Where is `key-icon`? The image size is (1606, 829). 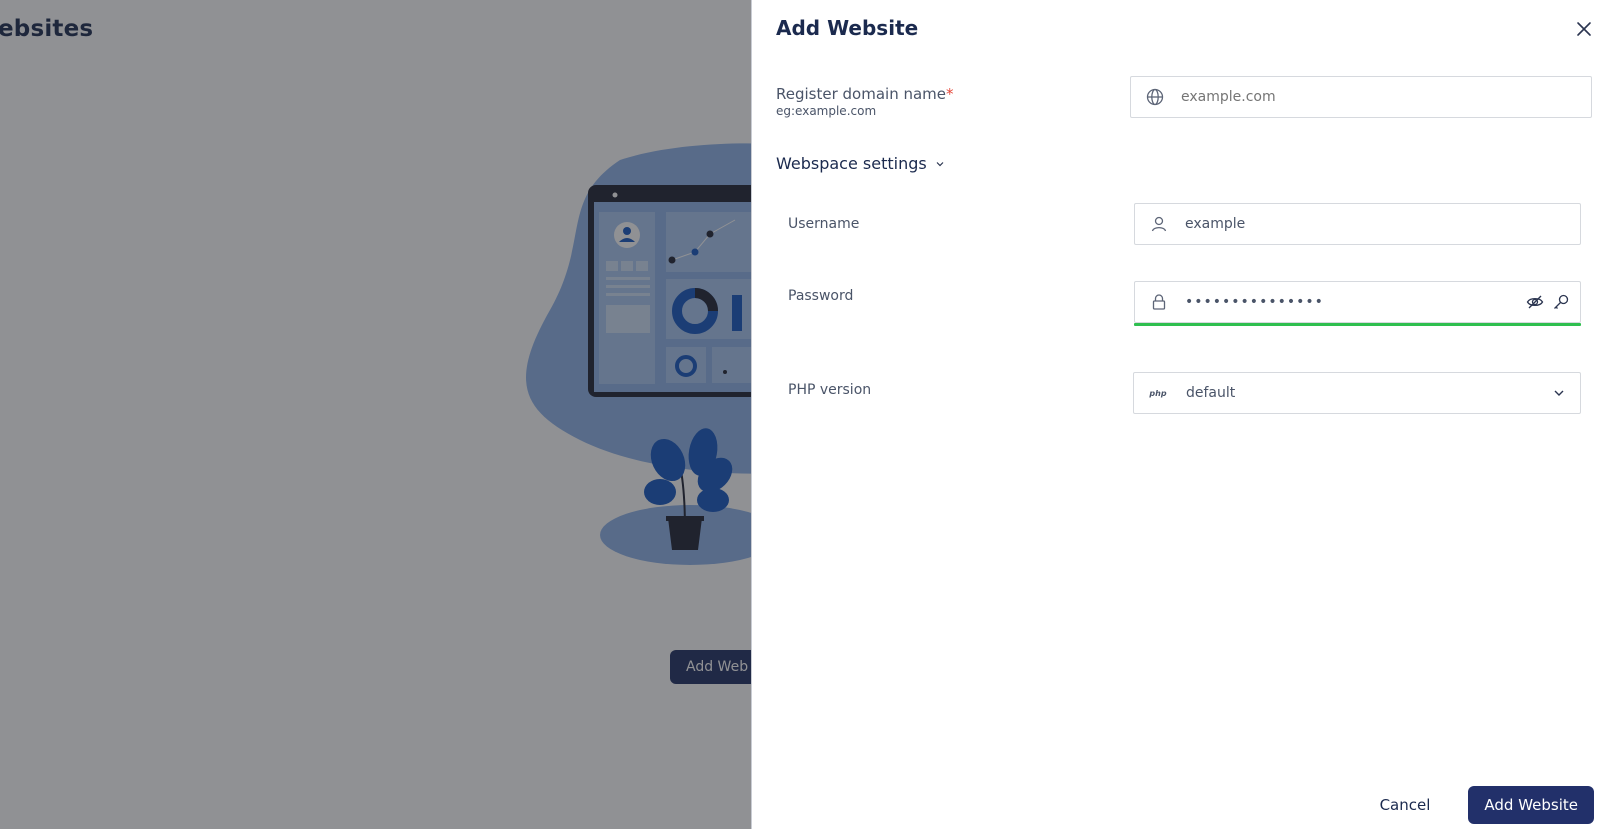 key-icon is located at coordinates (1561, 302).